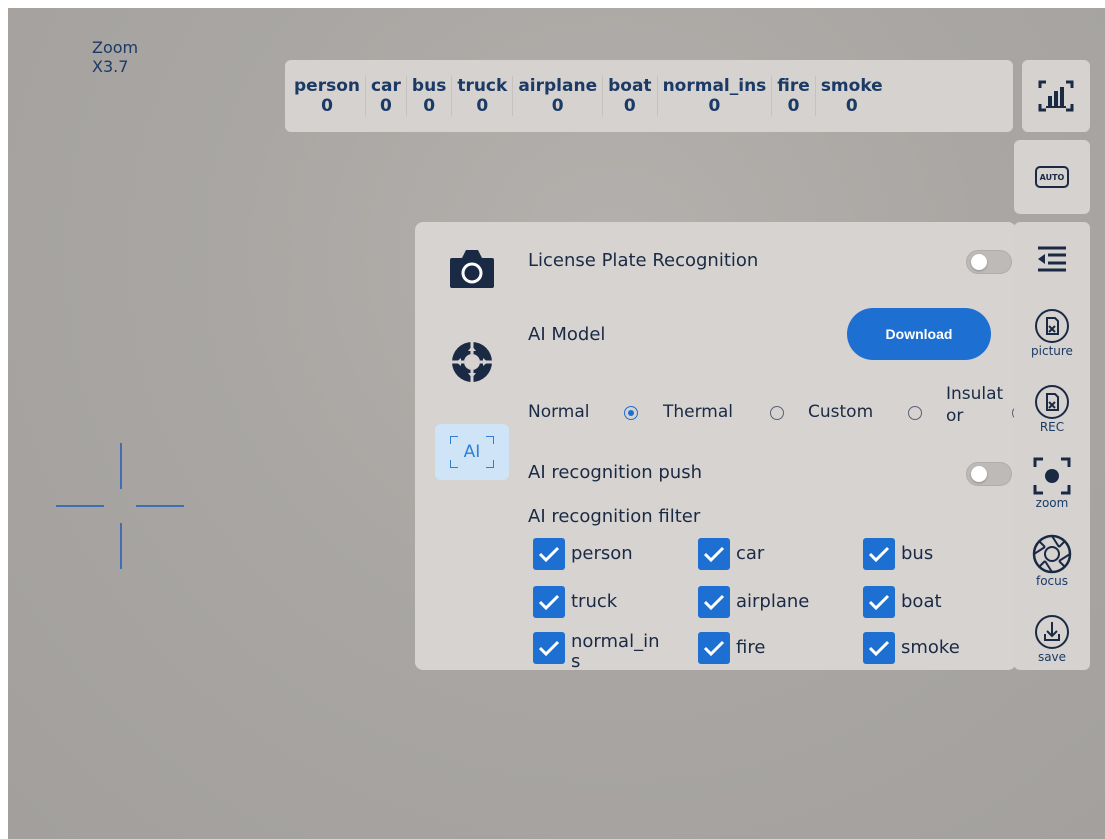 Image resolution: width=1105 pixels, height=839 pixels. Describe the element at coordinates (630, 86) in the screenshot. I see `counter-label: boat` at that location.